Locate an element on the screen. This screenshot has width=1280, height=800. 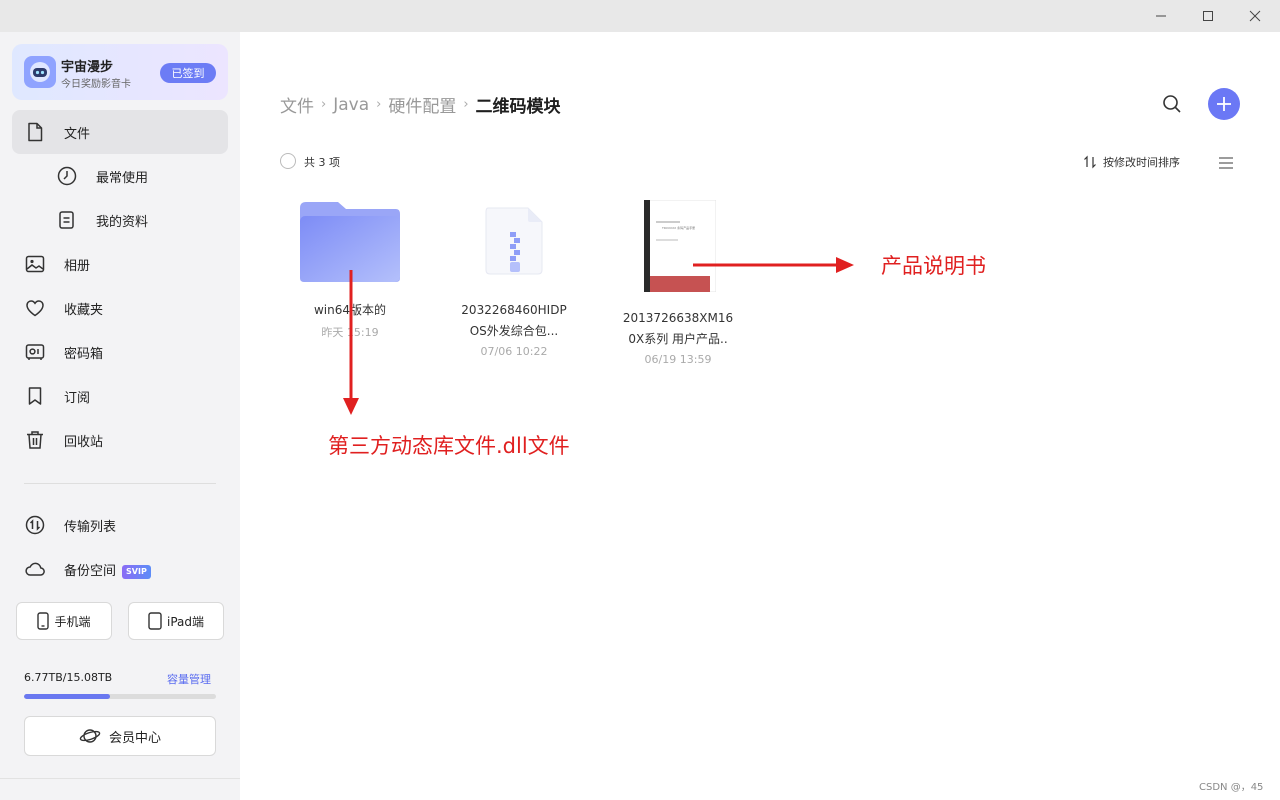
safe-icon is located at coordinates (35, 352).